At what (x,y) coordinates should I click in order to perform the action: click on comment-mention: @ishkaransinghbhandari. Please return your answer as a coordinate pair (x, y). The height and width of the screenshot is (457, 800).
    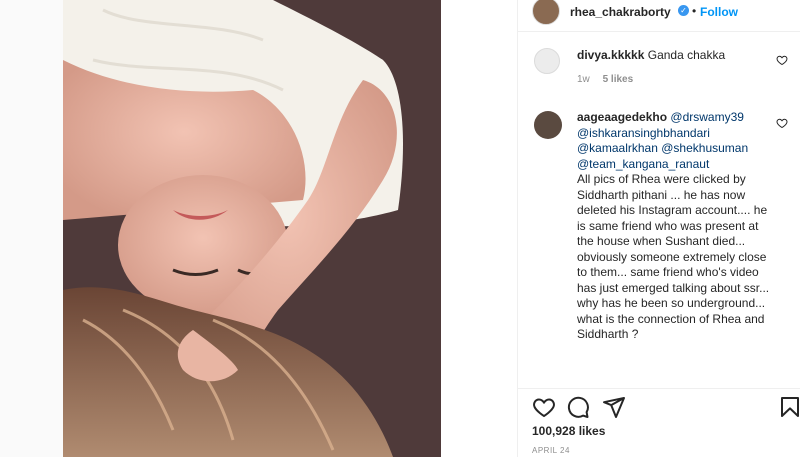
    Looking at the image, I should click on (643, 133).